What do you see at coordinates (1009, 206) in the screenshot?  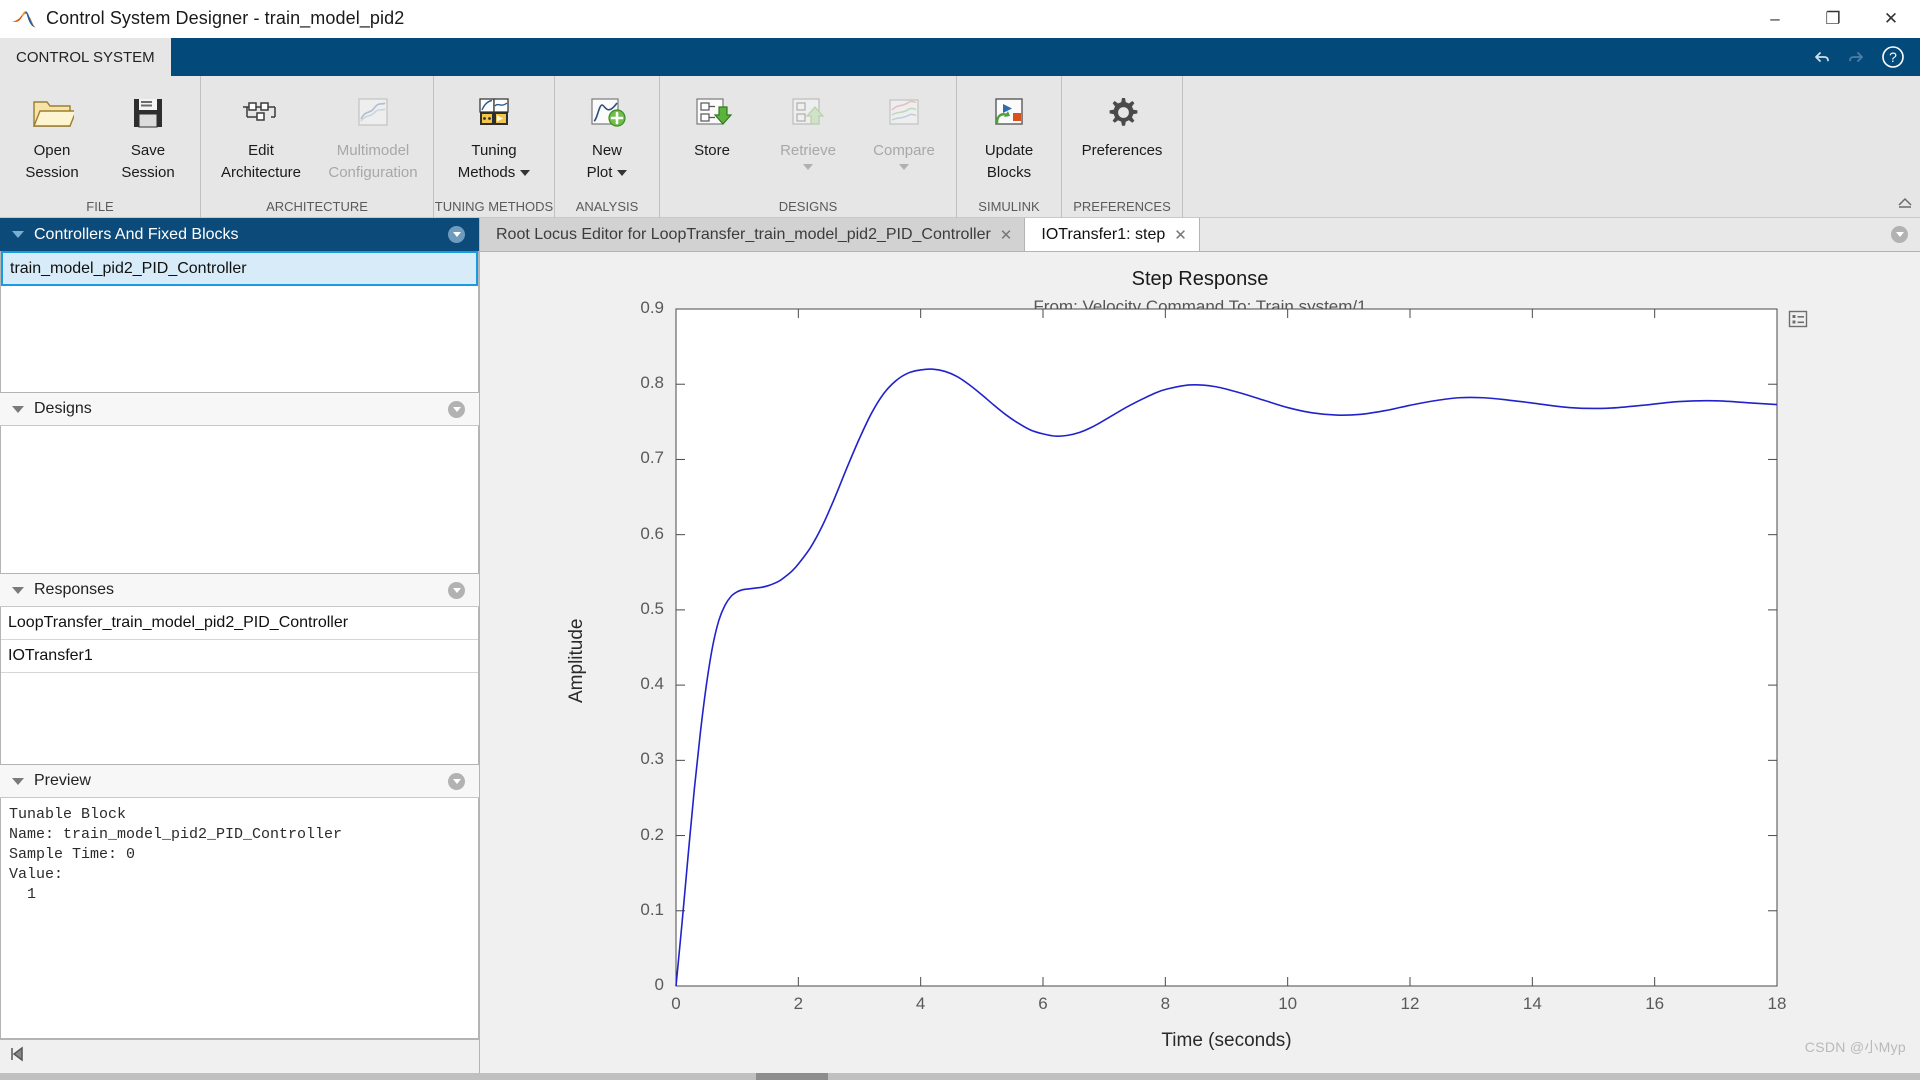 I see `ribbon-group-label-simulink: SIMULINK` at bounding box center [1009, 206].